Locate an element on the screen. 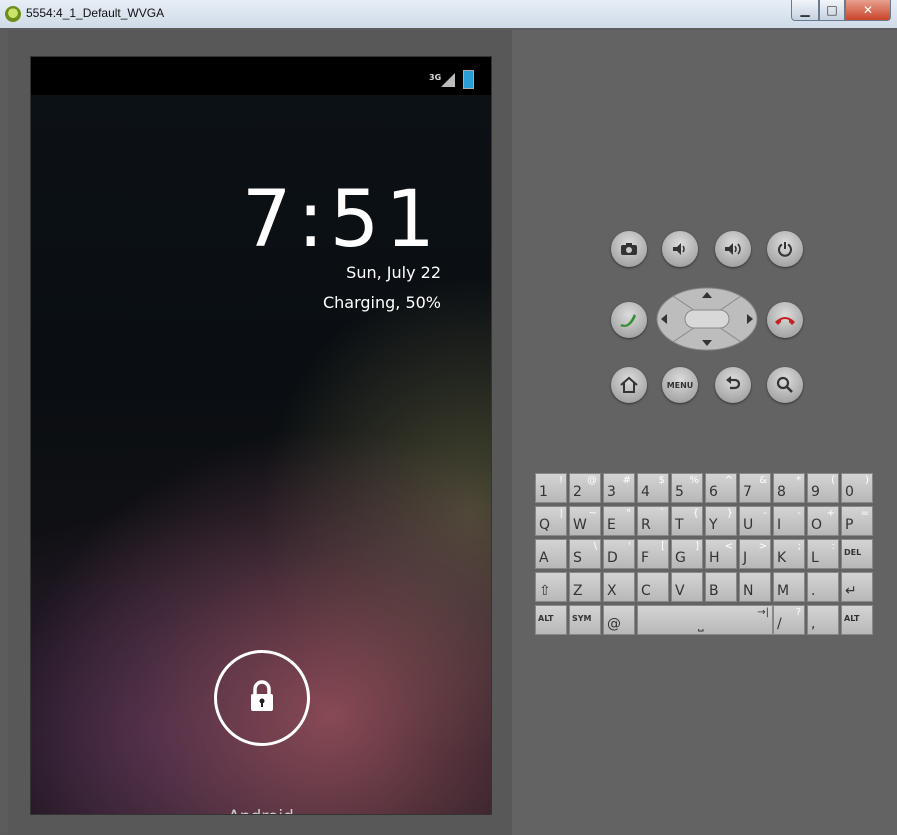  key-i: I- is located at coordinates (789, 521).